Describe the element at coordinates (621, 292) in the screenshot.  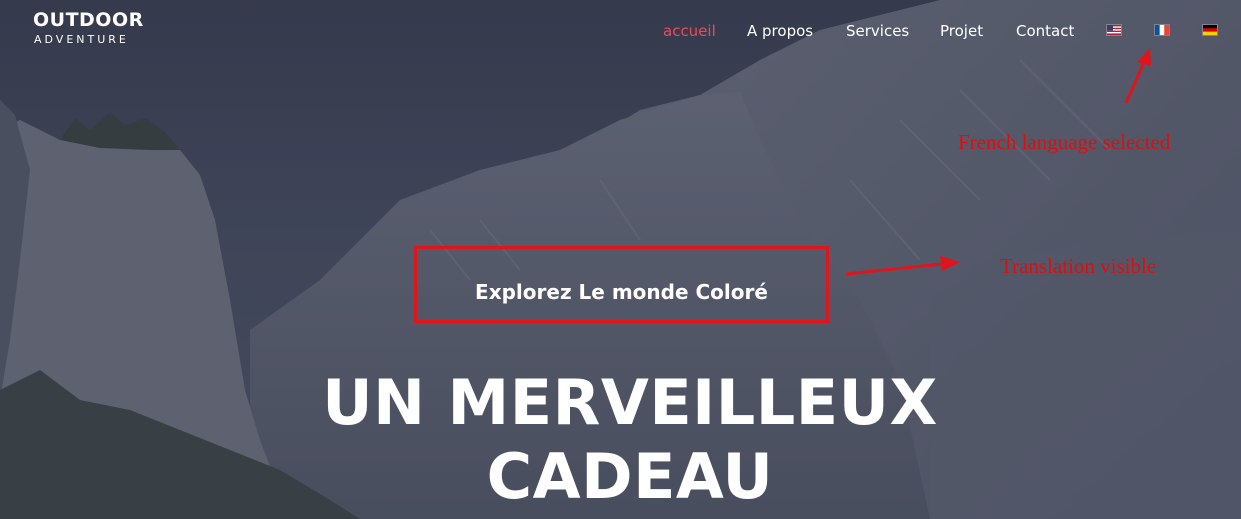
I see `hero-subtitle: Explorez Le monde Coloré` at that location.